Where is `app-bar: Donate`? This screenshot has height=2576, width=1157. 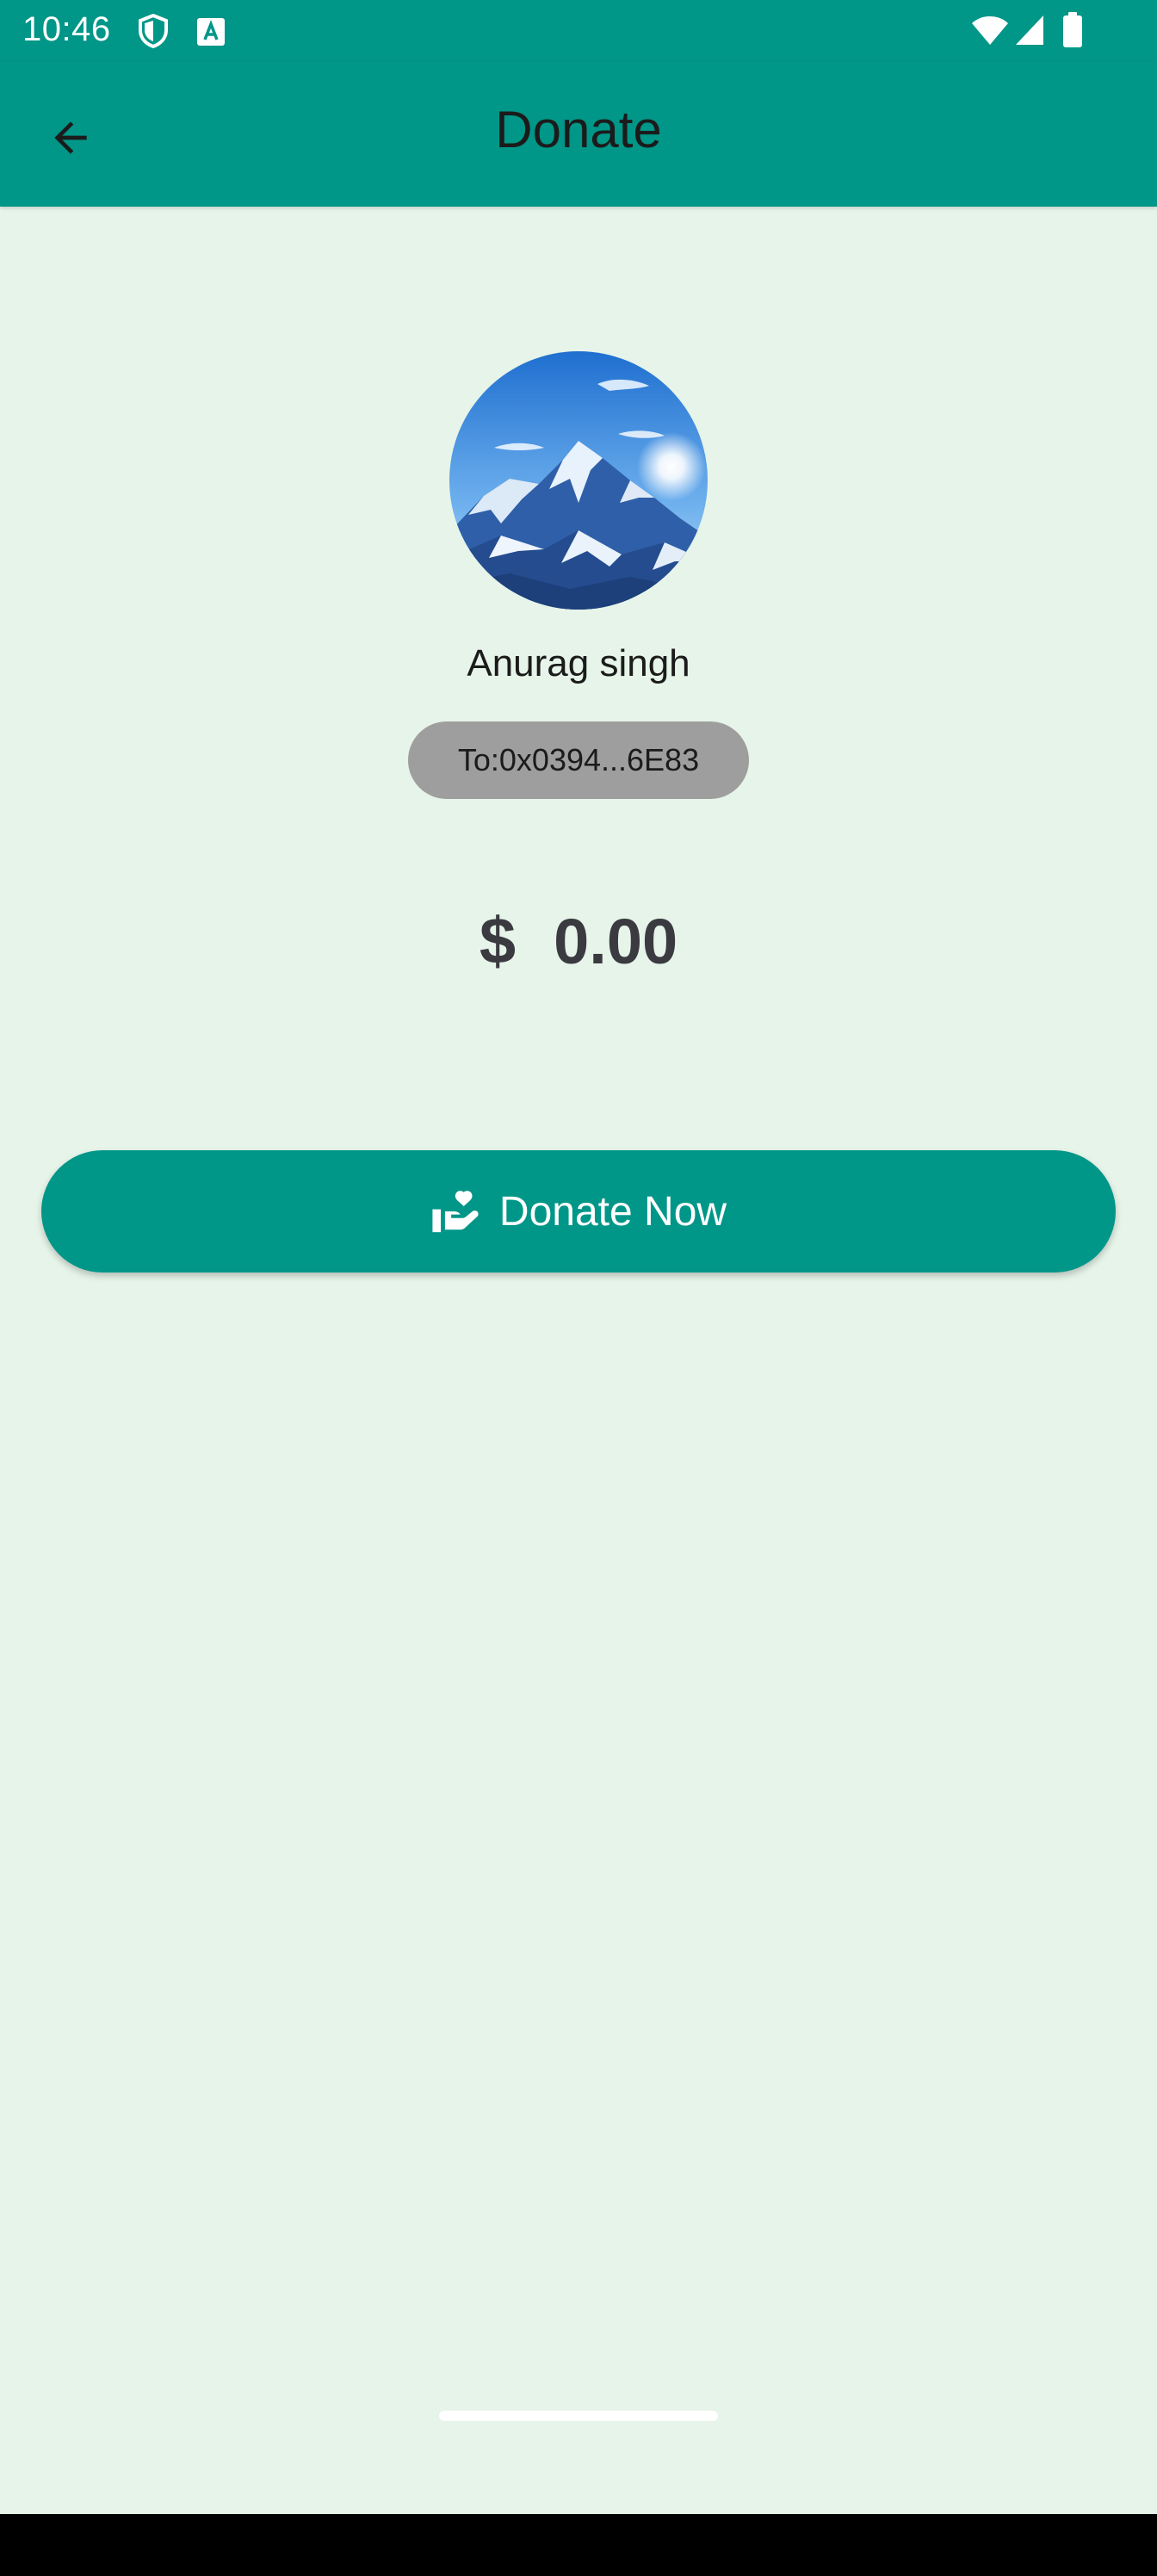
app-bar: Donate is located at coordinates (579, 135).